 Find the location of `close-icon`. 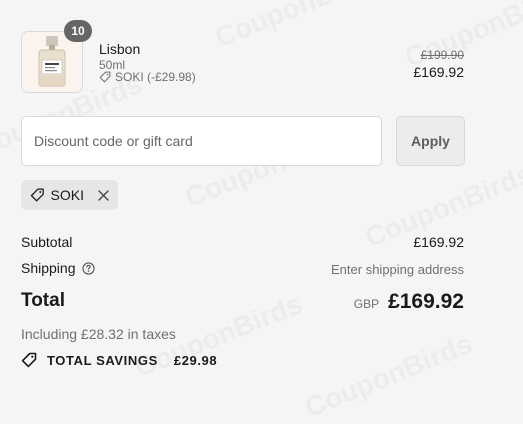

close-icon is located at coordinates (103, 195).